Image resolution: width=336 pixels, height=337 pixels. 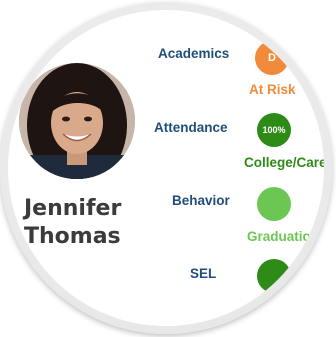 I want to click on metric-badge-academics: D, so click(x=272, y=58).